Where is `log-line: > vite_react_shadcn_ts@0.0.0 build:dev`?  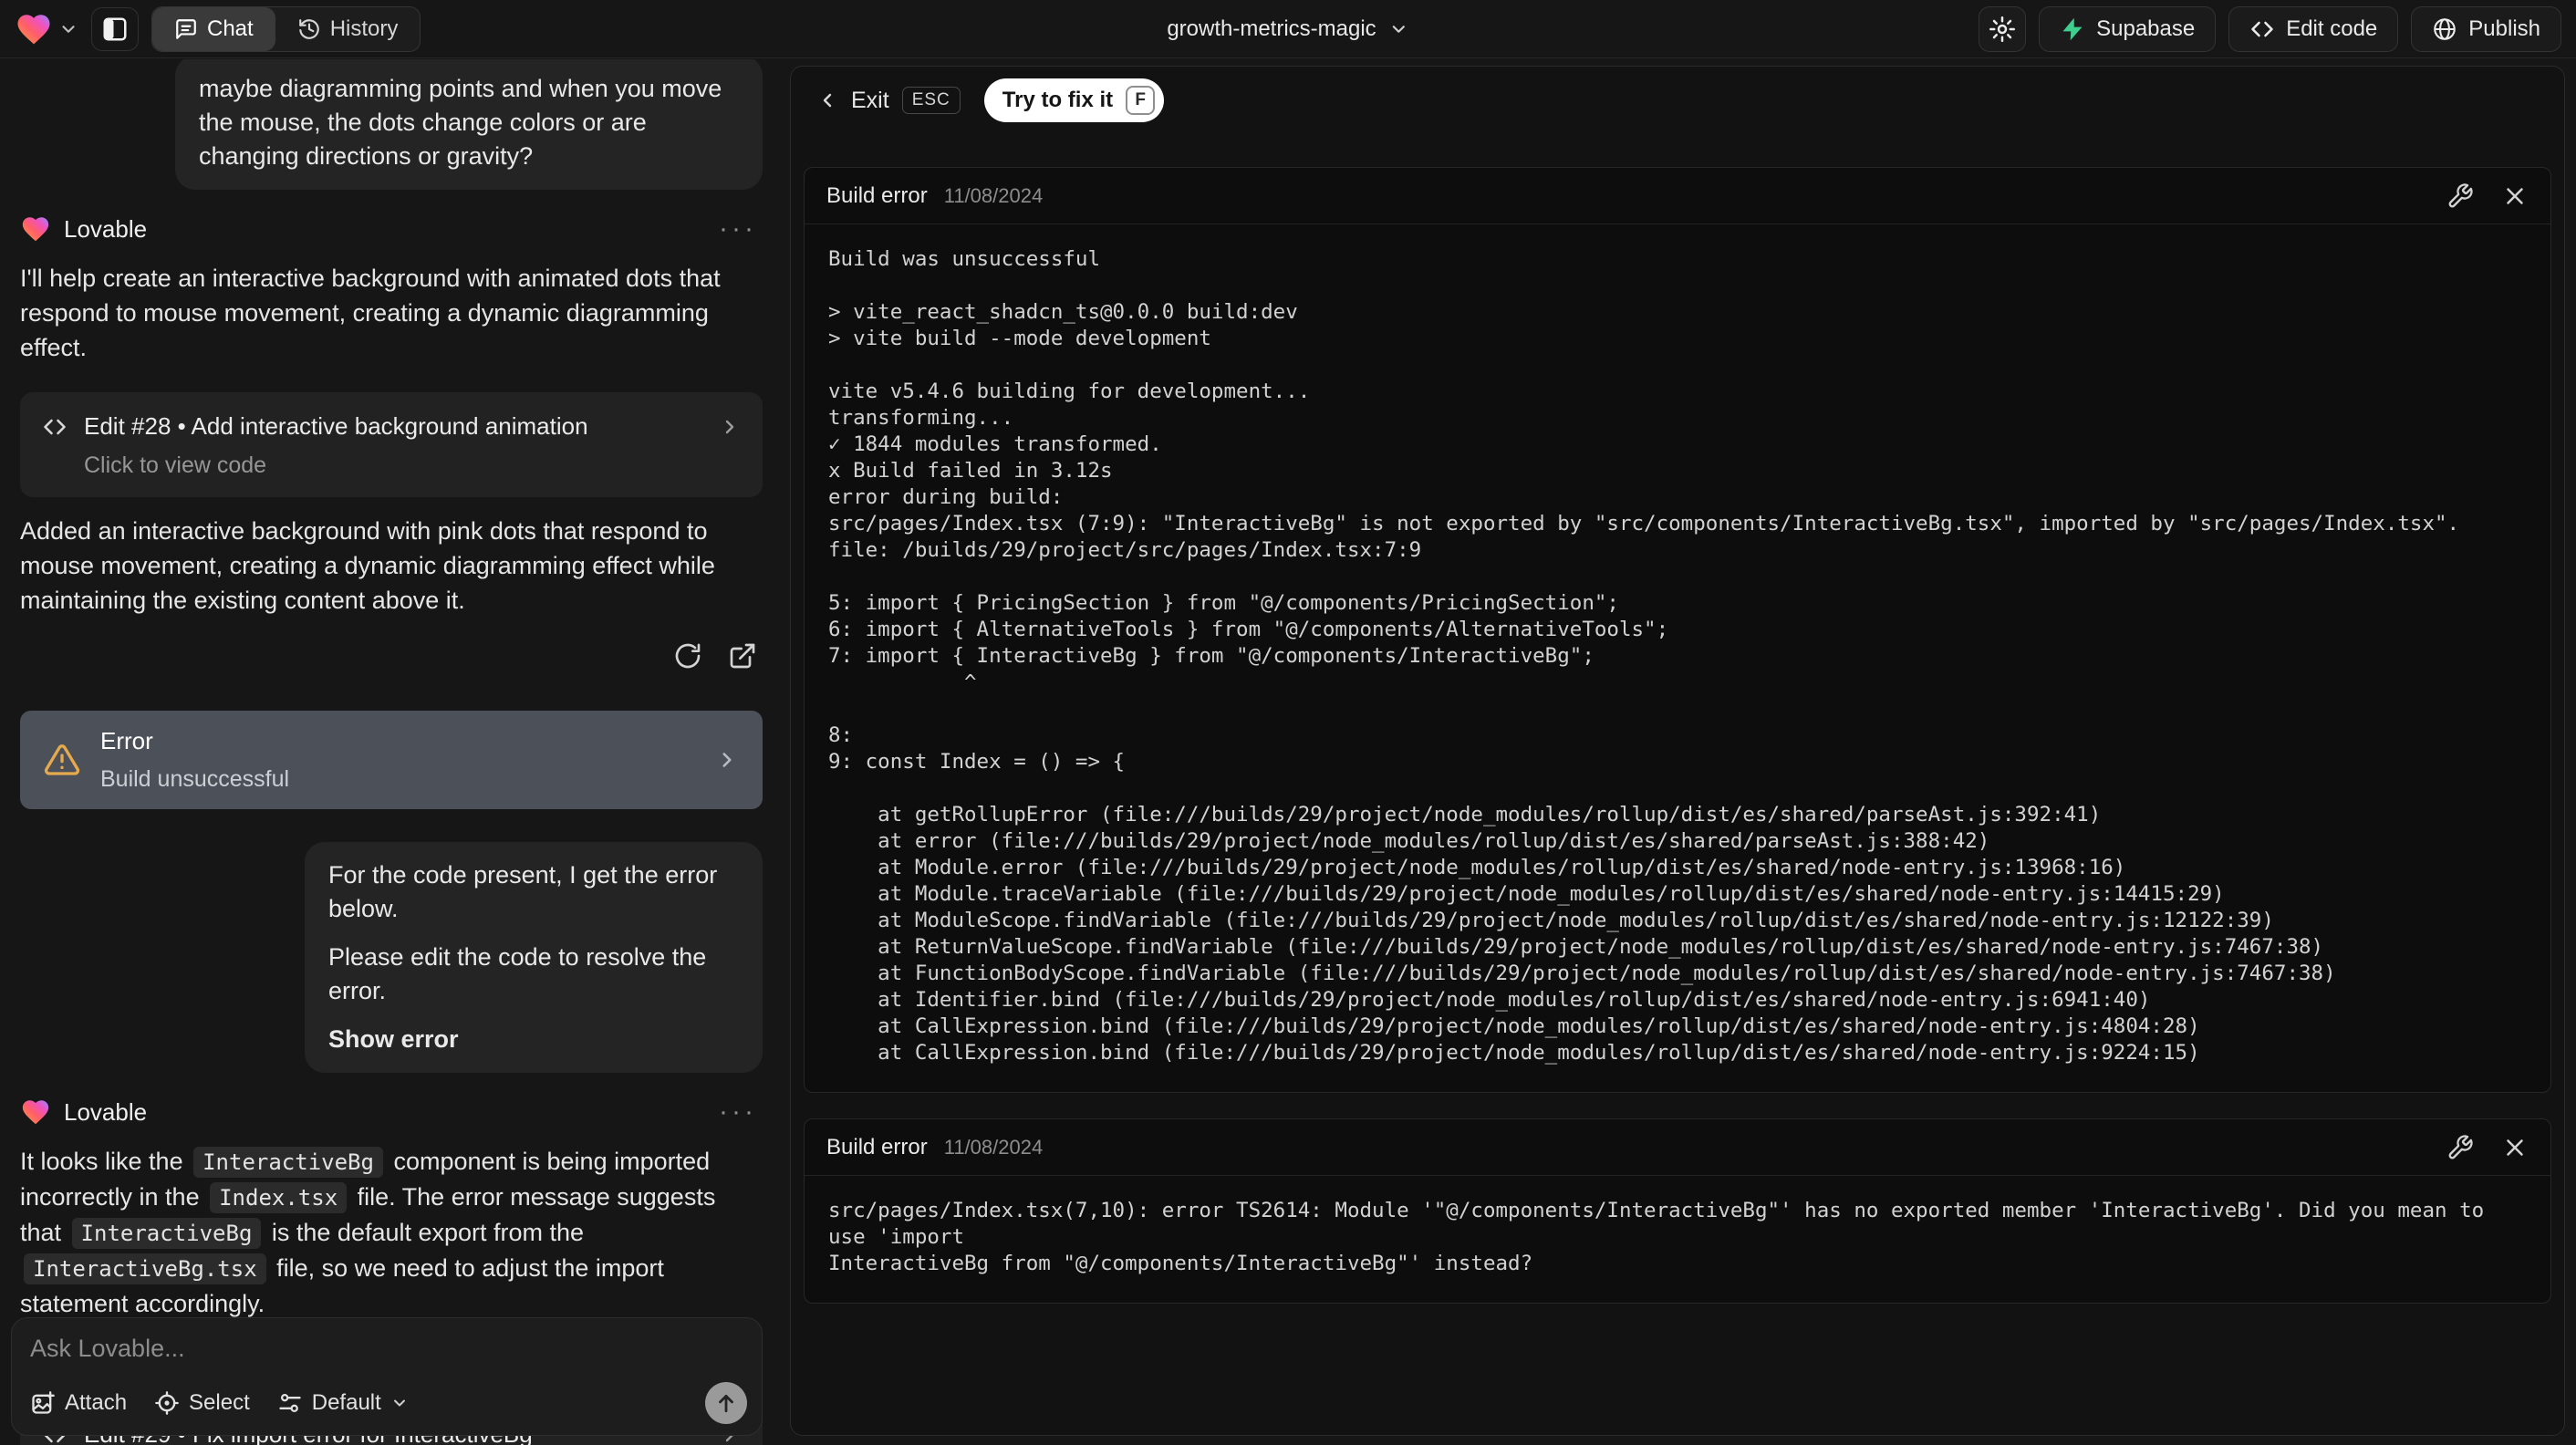 log-line: > vite_react_shadcn_ts@0.0.0 build:dev is located at coordinates (1063, 312).